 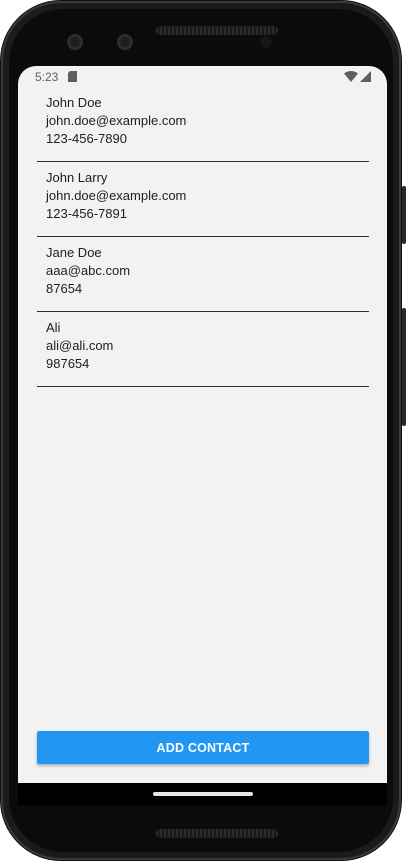 I want to click on home-gesture-handle, so click(x=203, y=794).